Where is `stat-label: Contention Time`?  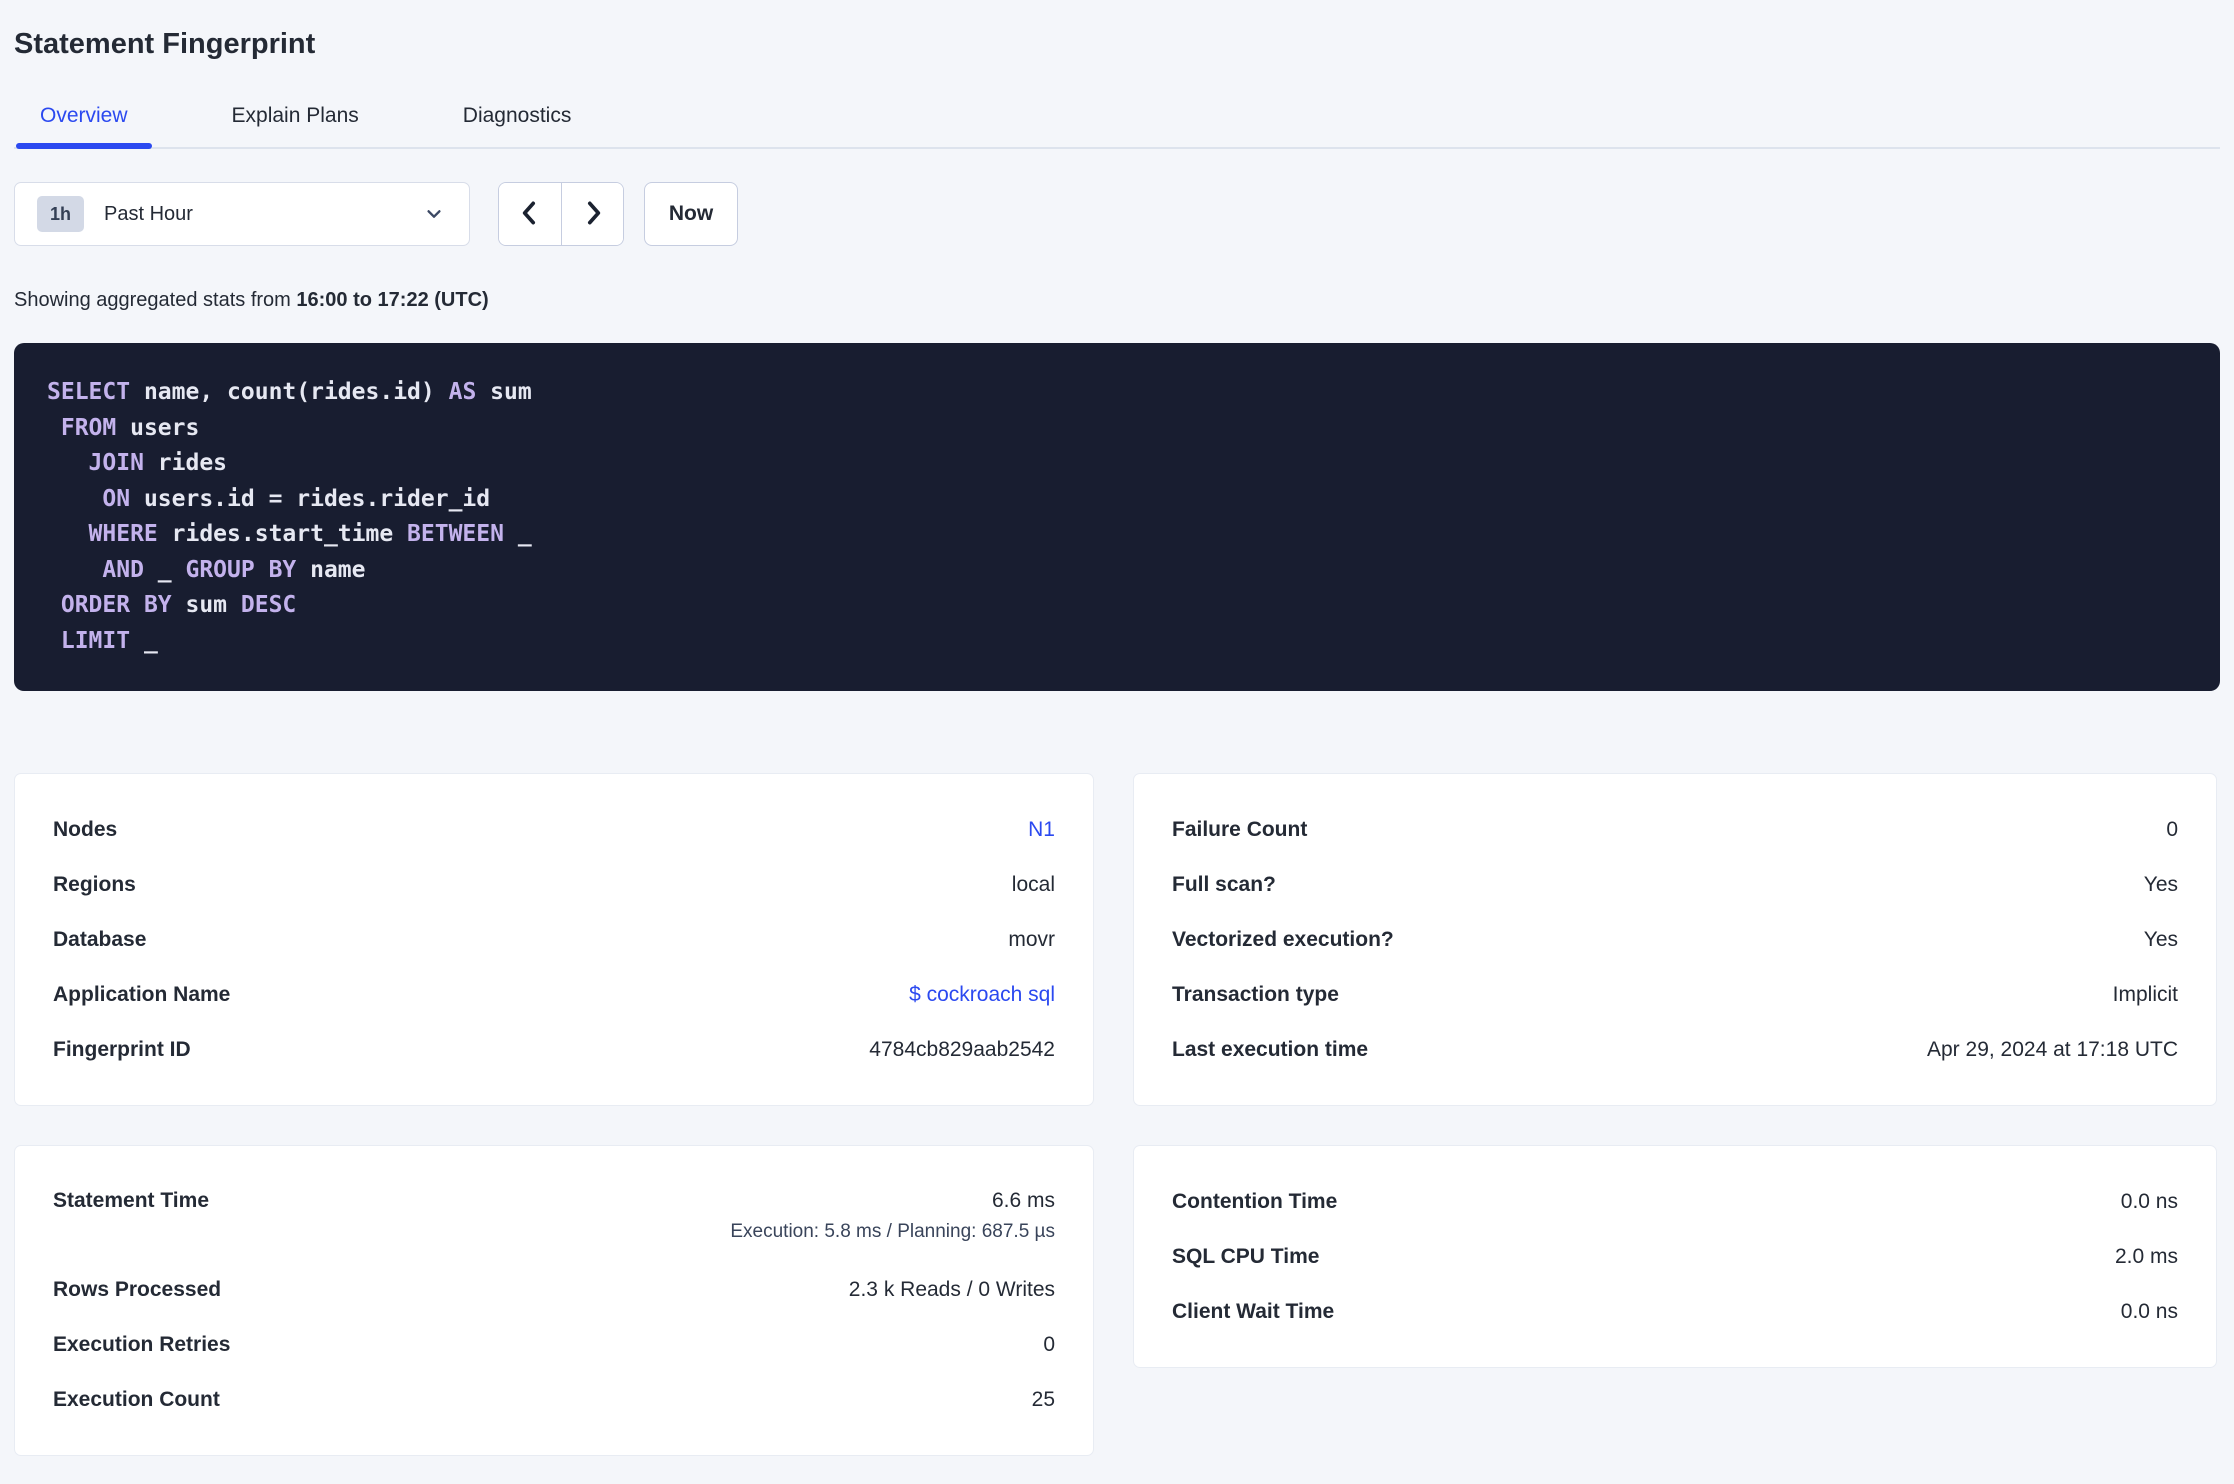 stat-label: Contention Time is located at coordinates (1255, 1201).